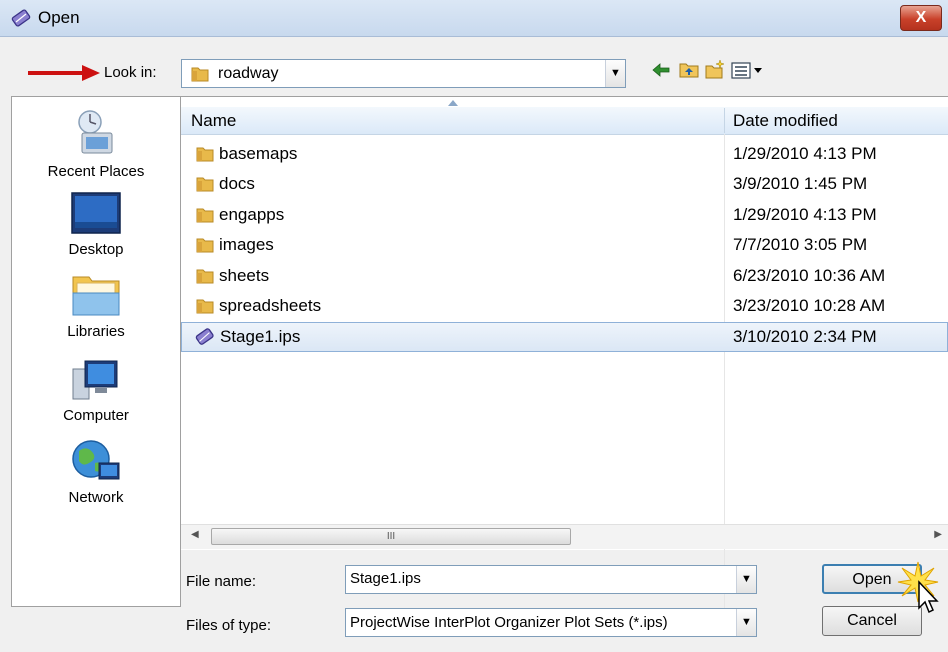  What do you see at coordinates (872, 579) in the screenshot?
I see `open-button-label: Open` at bounding box center [872, 579].